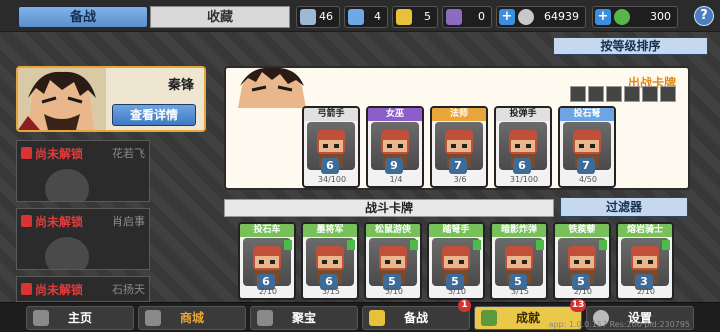 Image resolution: width=720 pixels, height=332 pixels. What do you see at coordinates (624, 207) in the screenshot?
I see `filter-button: 过滤器` at bounding box center [624, 207].